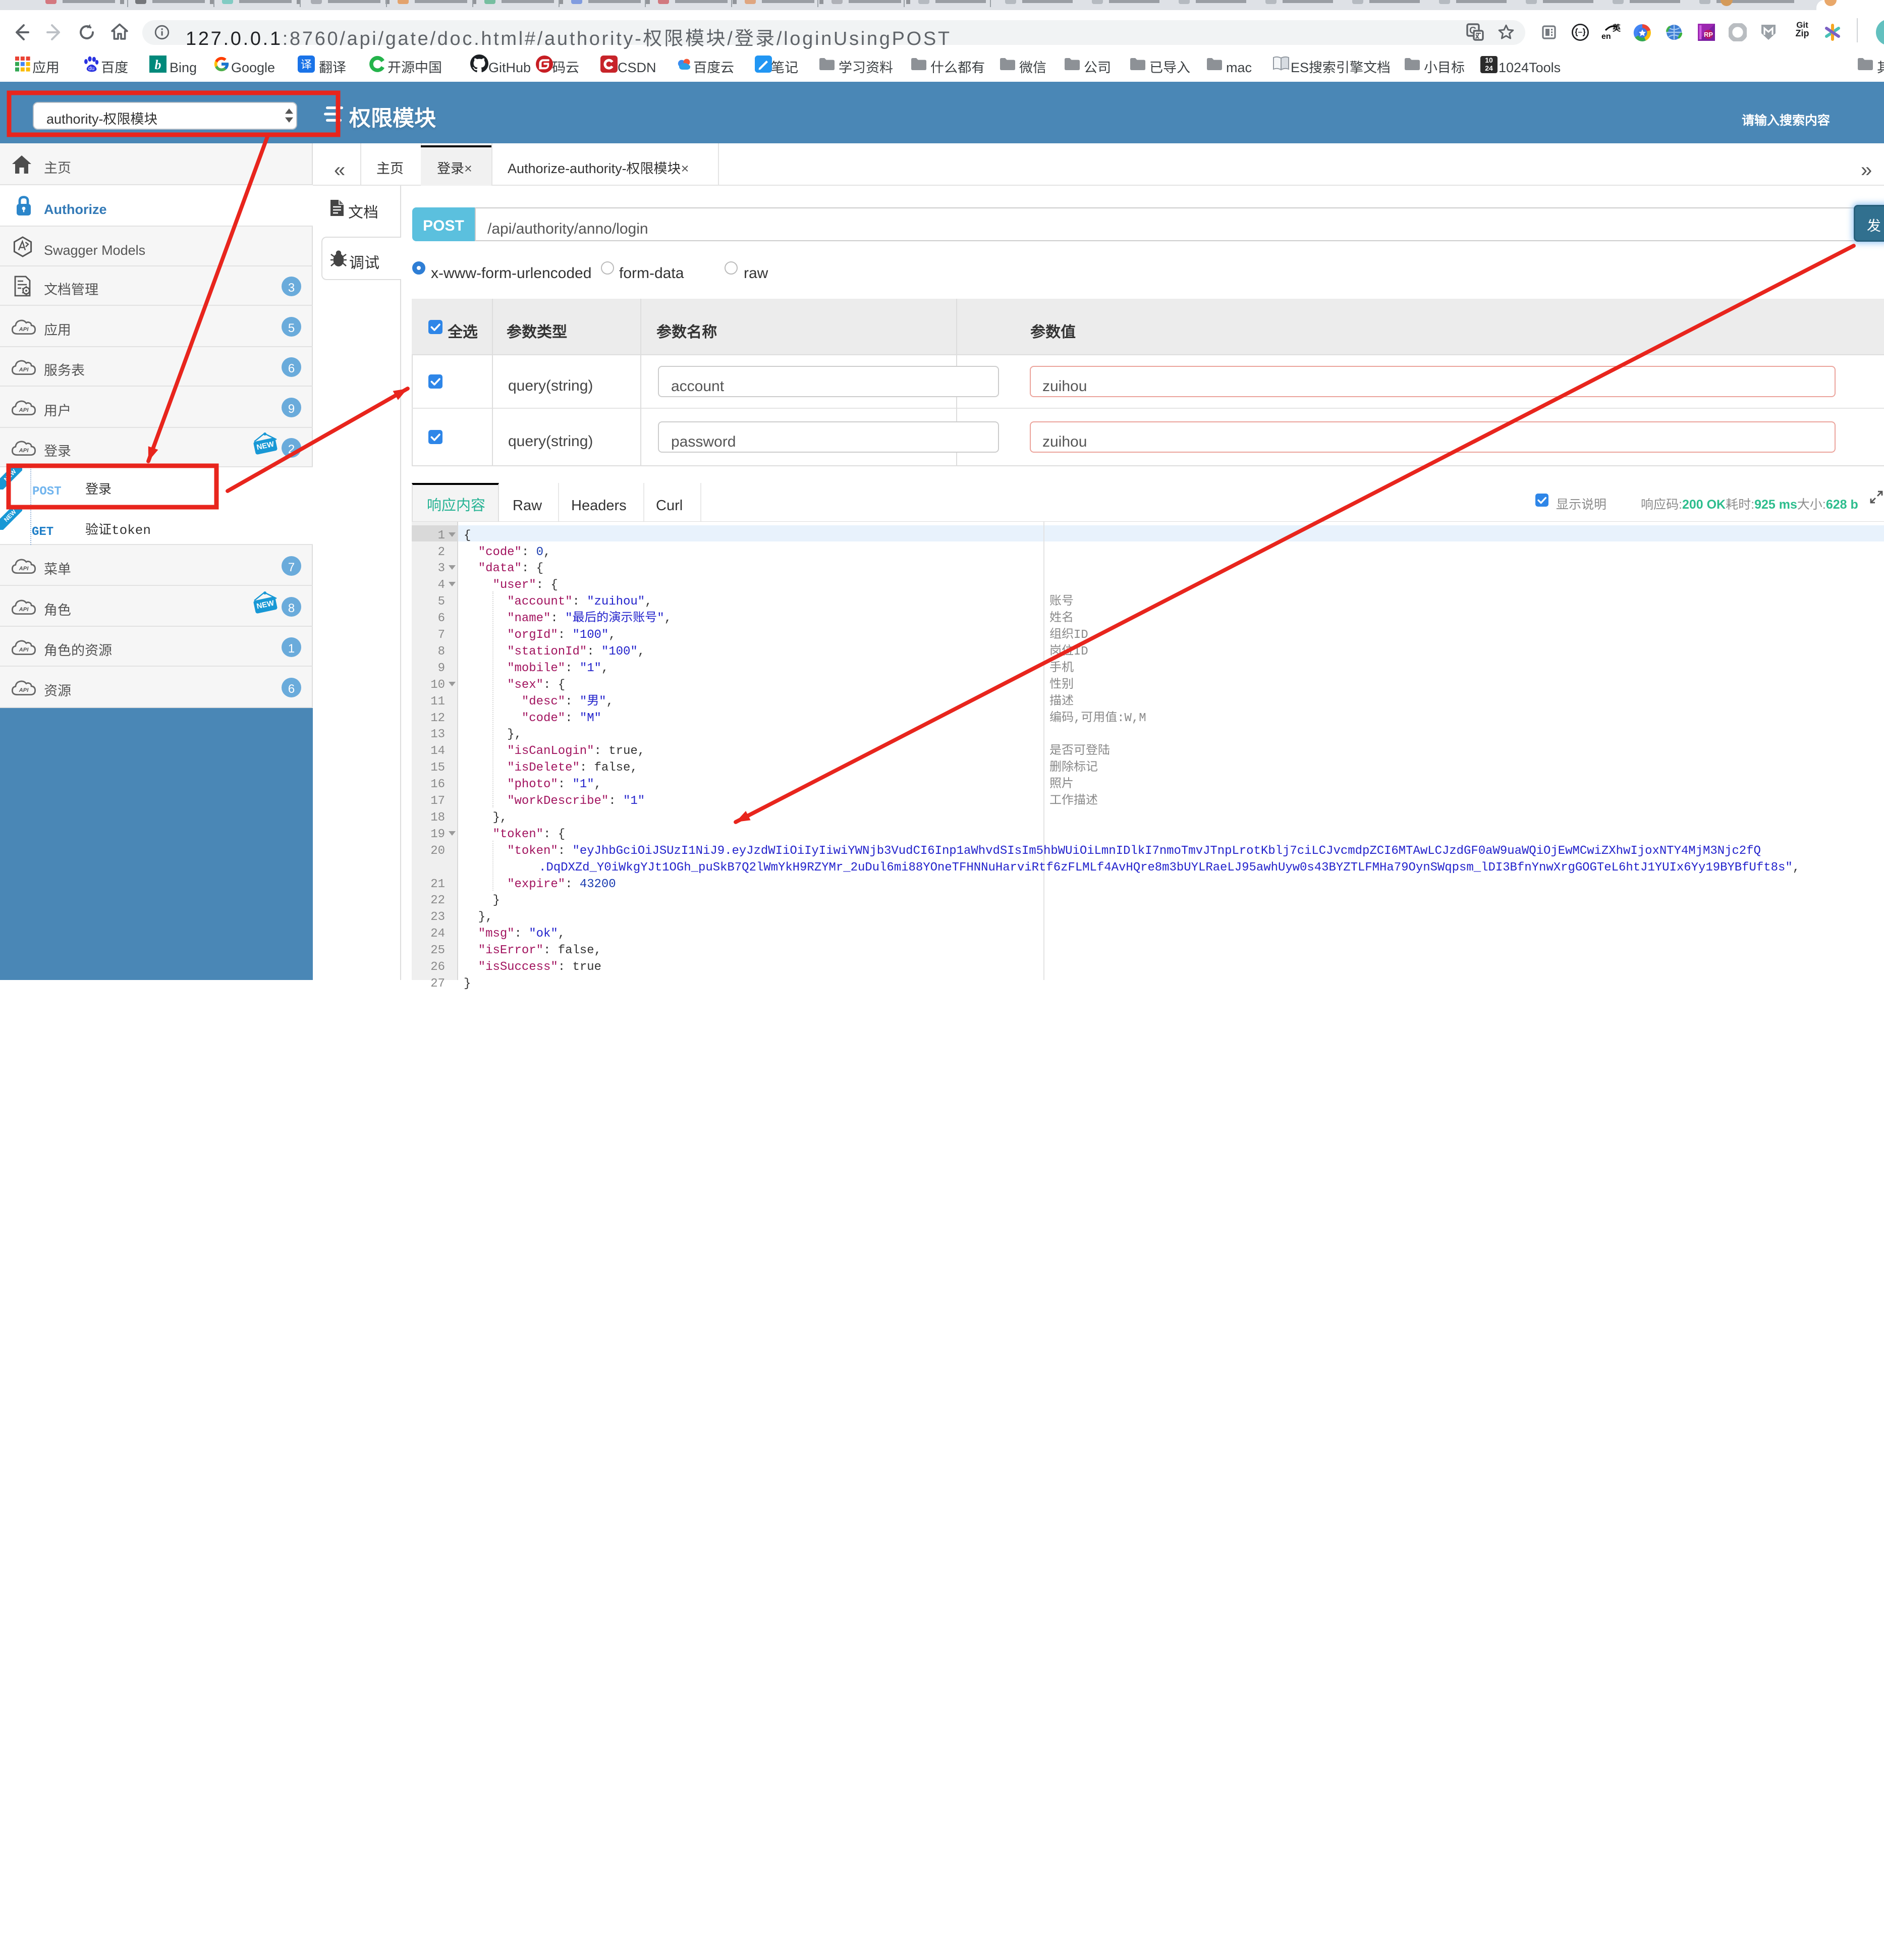 This screenshot has height=1960, width=1884. Describe the element at coordinates (306, 64) in the screenshot. I see `svg-text: 译` at that location.